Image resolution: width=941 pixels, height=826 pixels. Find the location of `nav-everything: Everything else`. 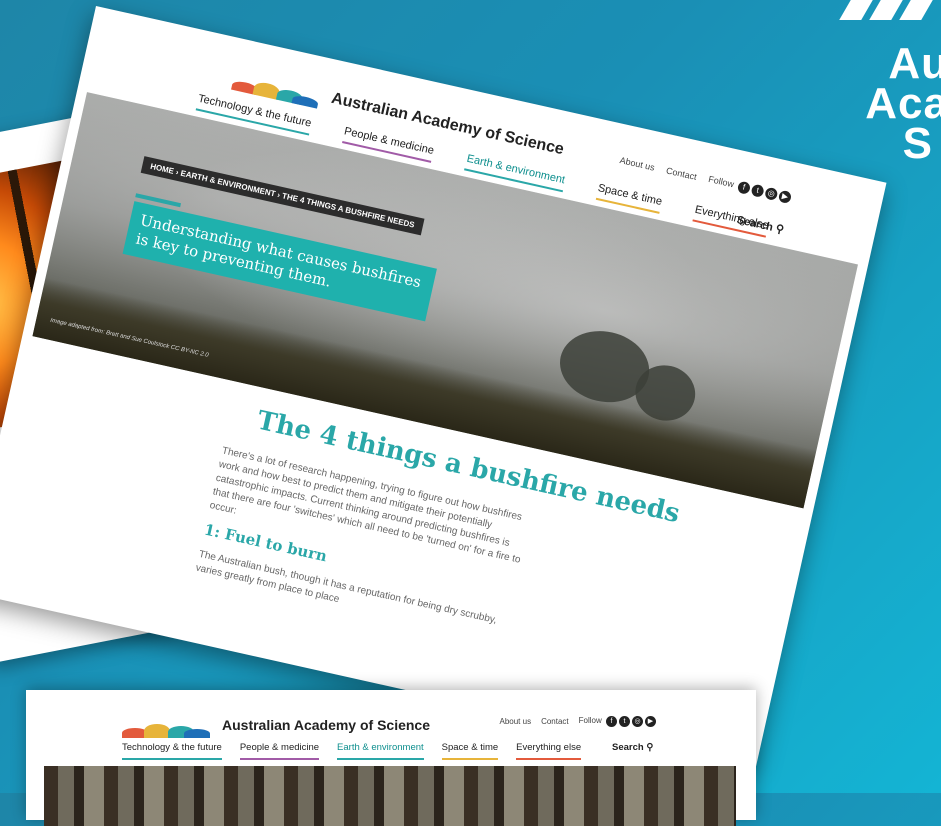

nav-everything: Everything else is located at coordinates (549, 751).